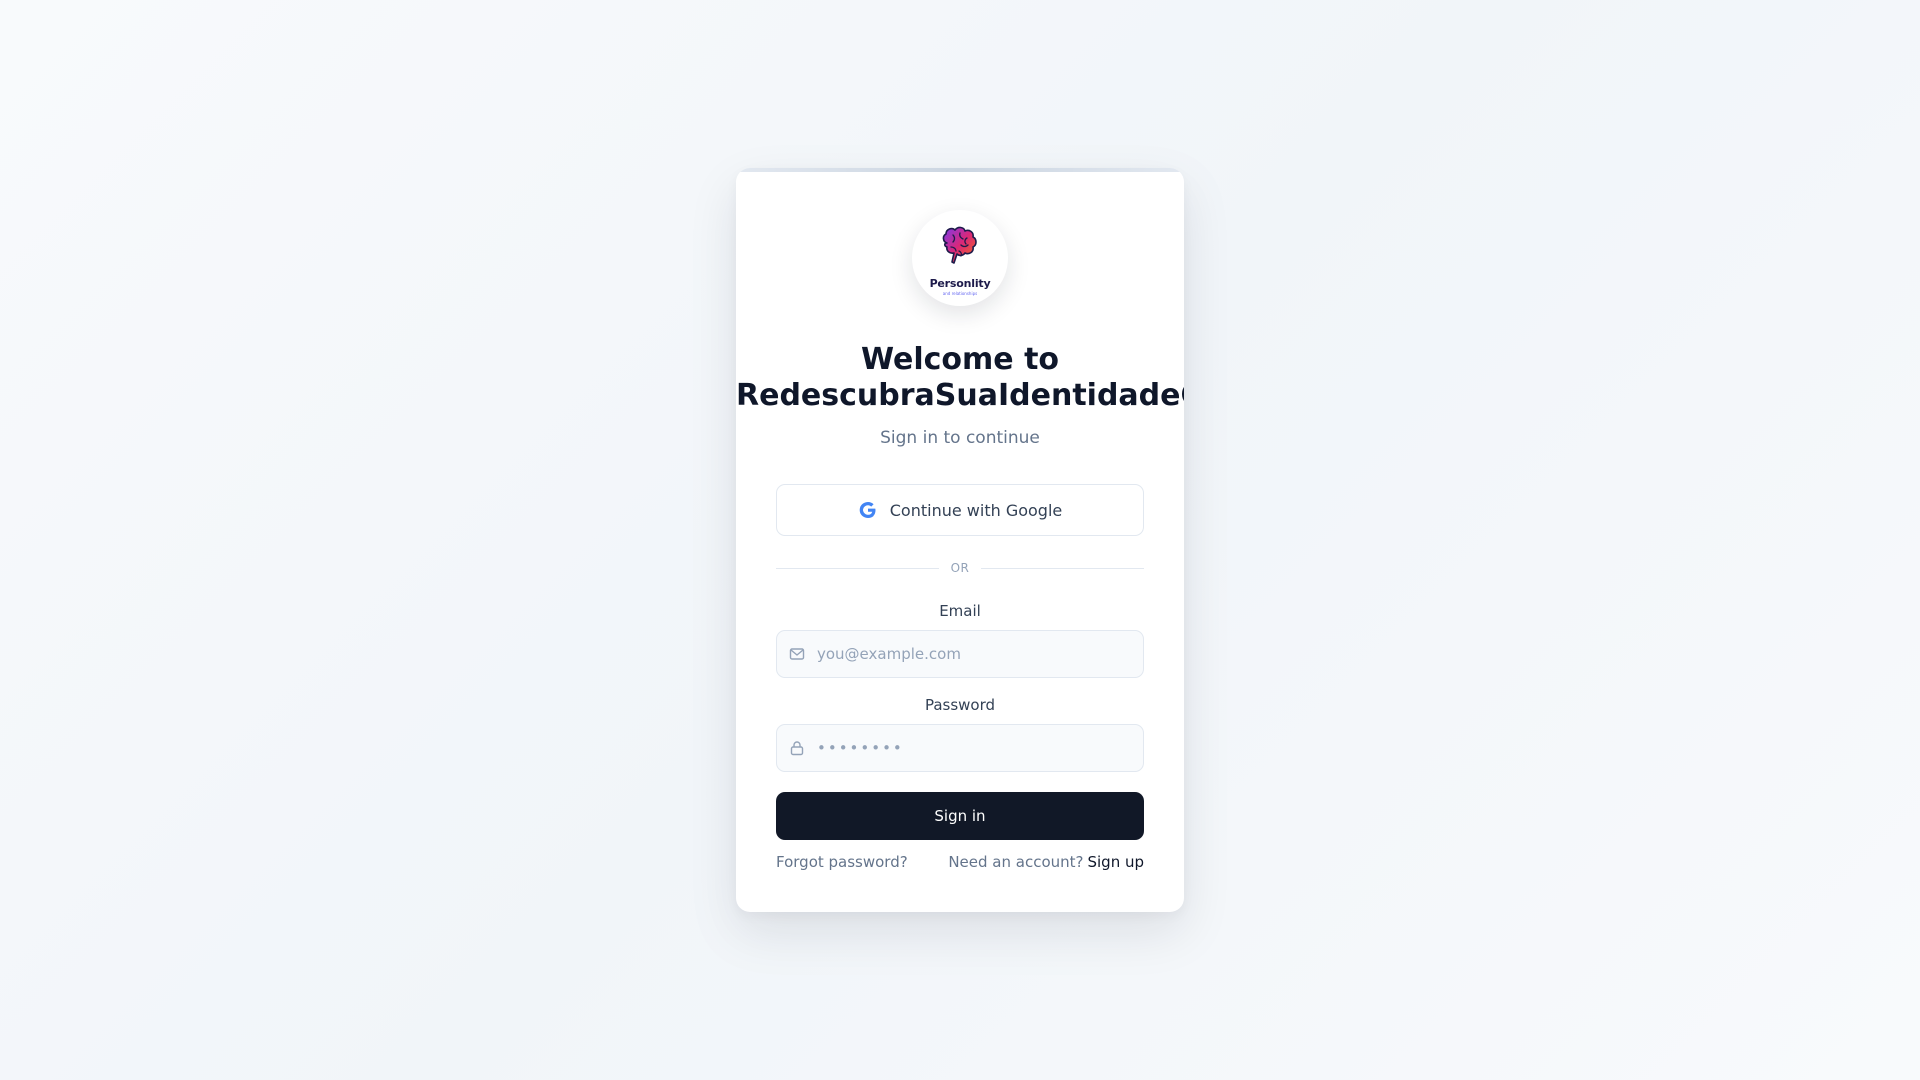 The image size is (1920, 1080). I want to click on forgot-password-link: Forgot password?, so click(842, 862).